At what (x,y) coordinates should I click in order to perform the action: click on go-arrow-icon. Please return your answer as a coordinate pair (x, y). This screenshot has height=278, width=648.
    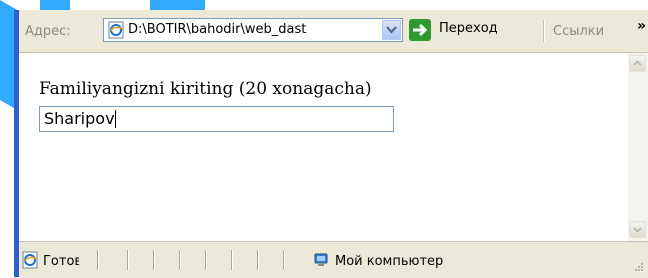
    Looking at the image, I should click on (420, 30).